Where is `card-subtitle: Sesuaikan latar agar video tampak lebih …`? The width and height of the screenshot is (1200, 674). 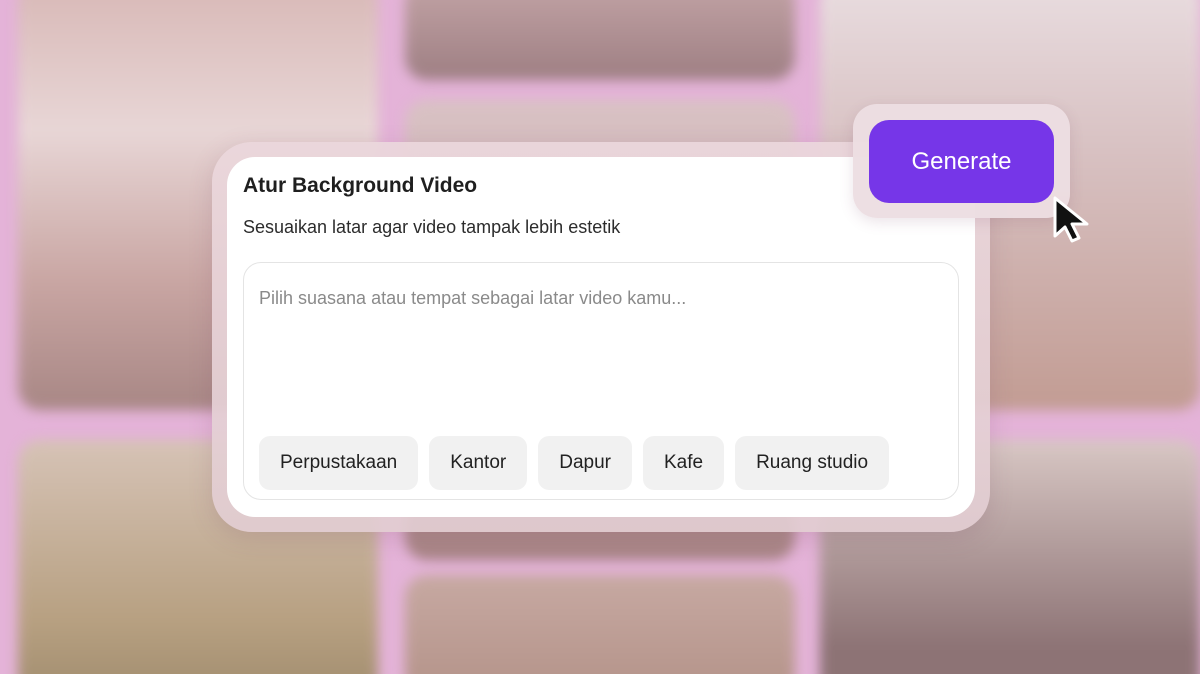 card-subtitle: Sesuaikan latar agar video tampak lebih … is located at coordinates (432, 227).